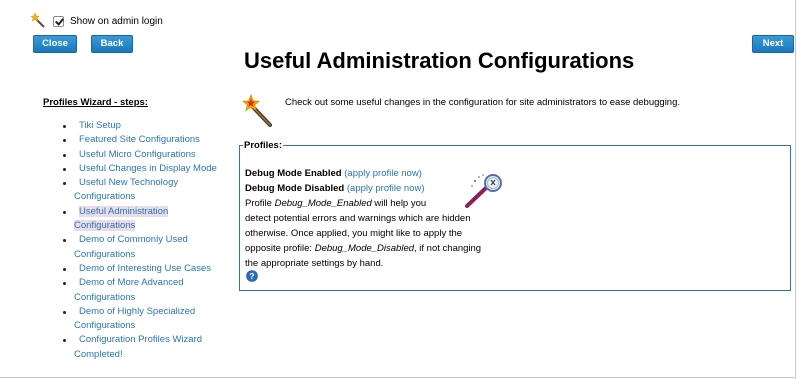 The width and height of the screenshot is (802, 379). Describe the element at coordinates (439, 60) in the screenshot. I see `page-title: Useful Administration Configurations` at that location.